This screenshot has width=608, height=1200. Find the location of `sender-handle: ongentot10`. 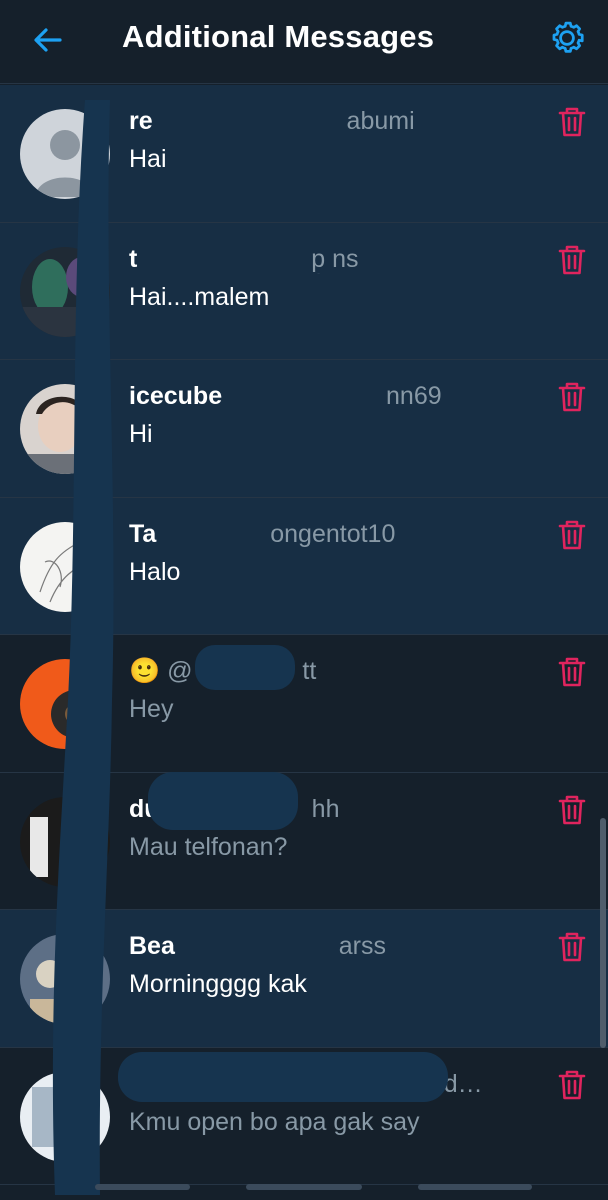

sender-handle: ongentot10 is located at coordinates (333, 533).